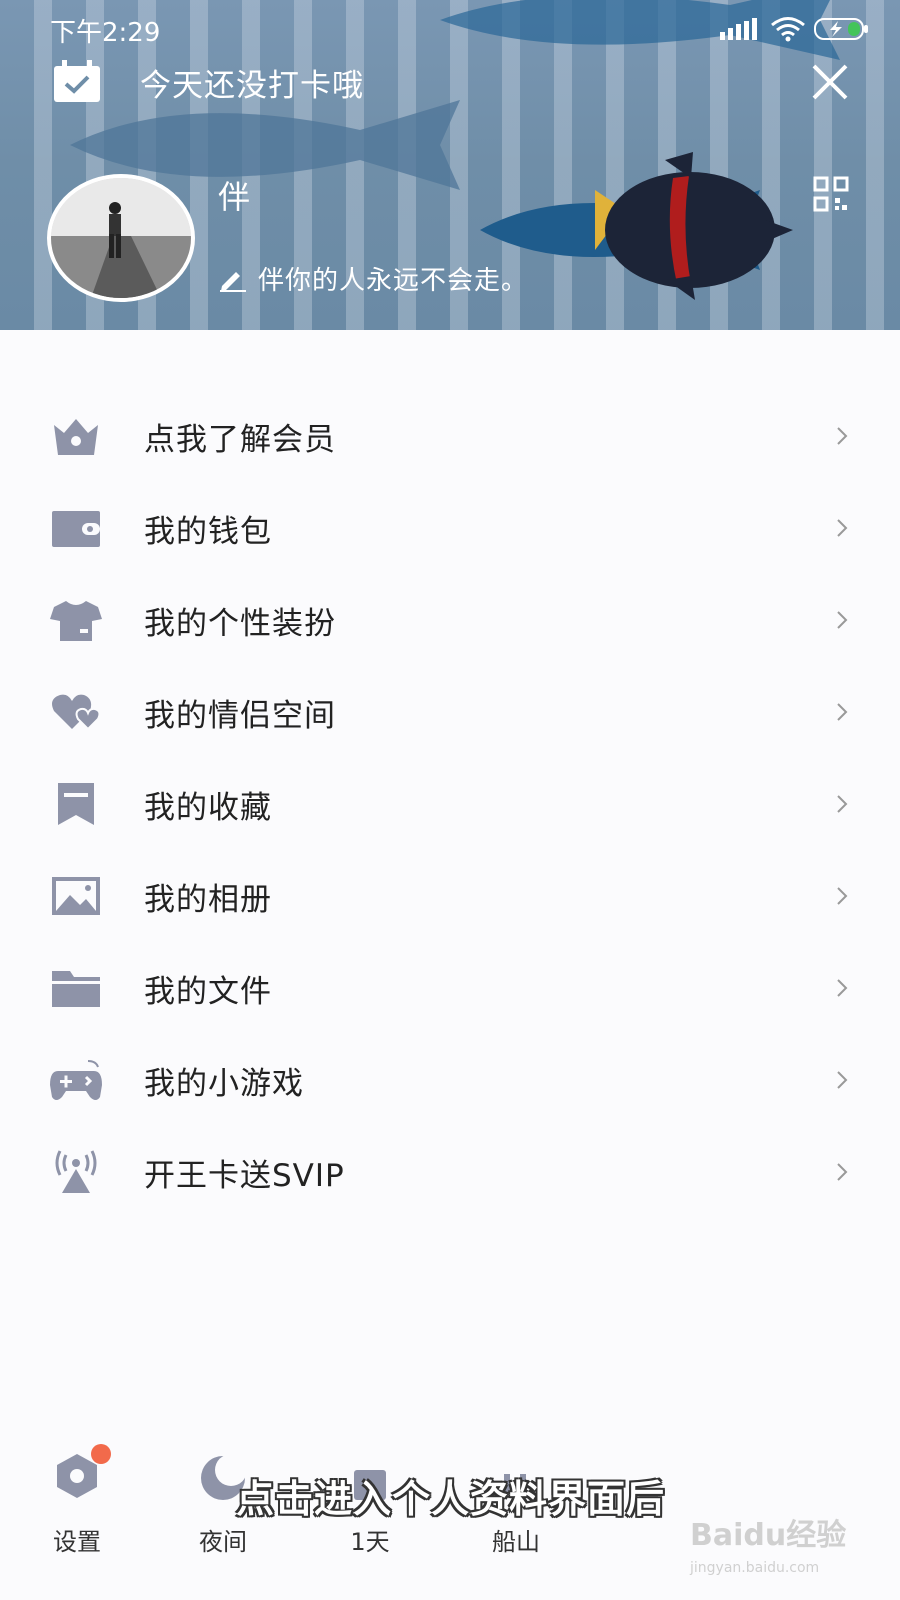 The image size is (900, 1600). I want to click on settings-icon, so click(81, 1473).